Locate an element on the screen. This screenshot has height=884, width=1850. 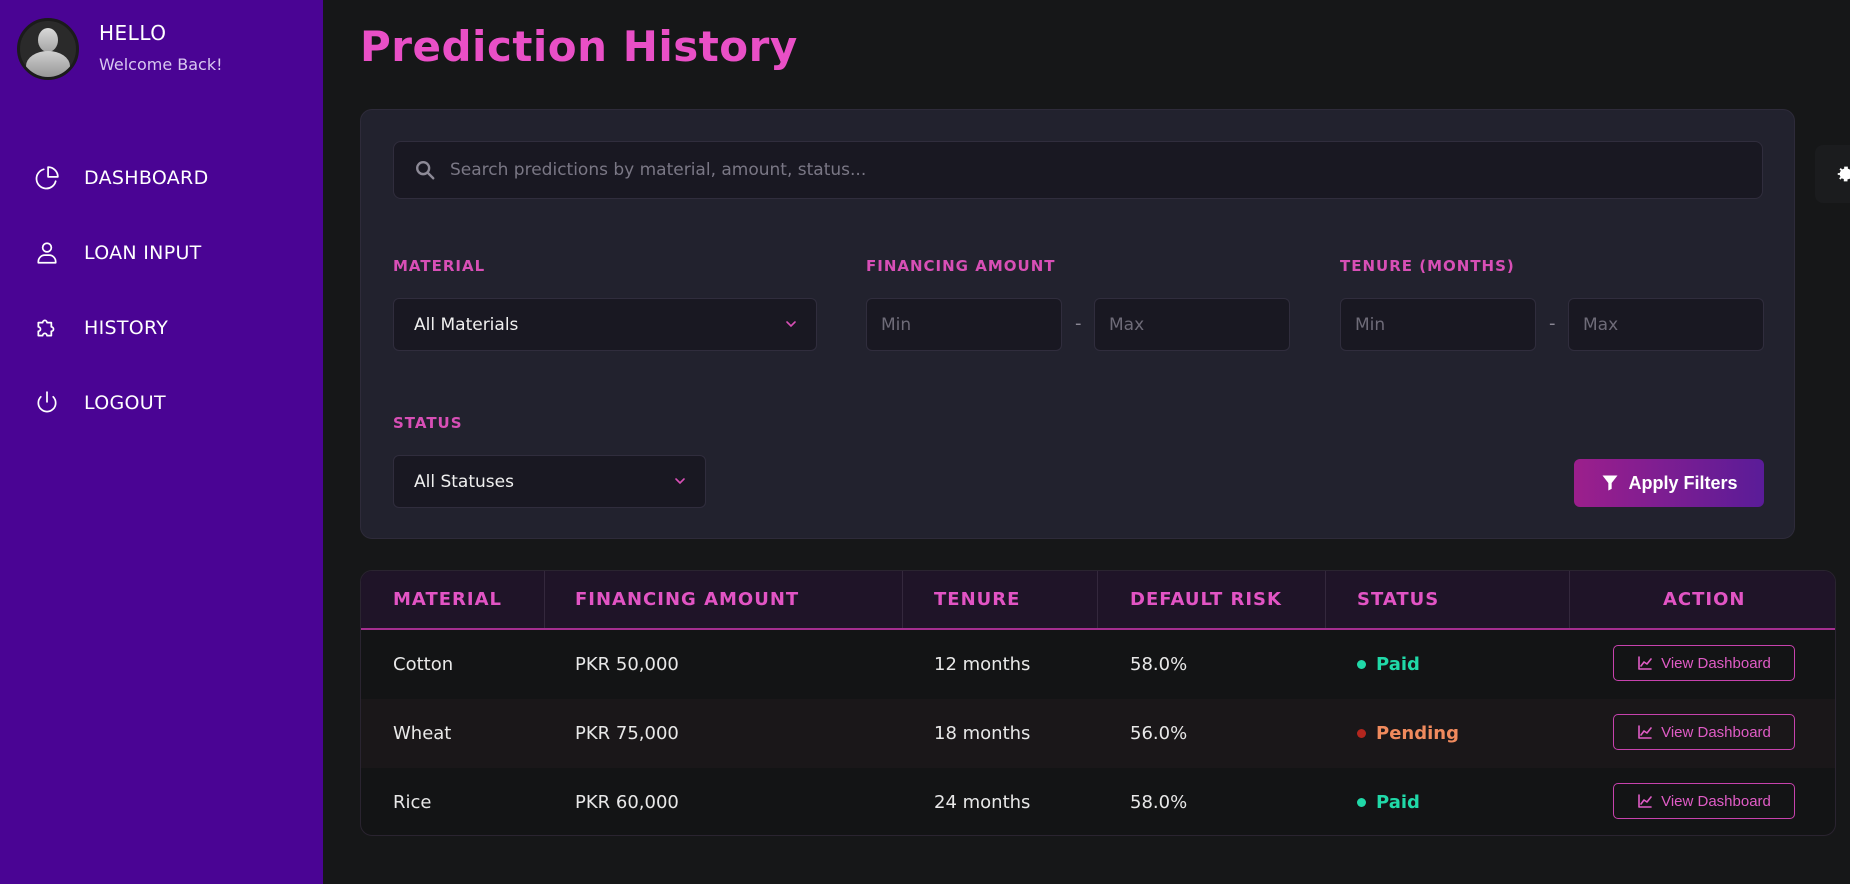
sidebar-item-history: HISTORY is located at coordinates (161, 327).